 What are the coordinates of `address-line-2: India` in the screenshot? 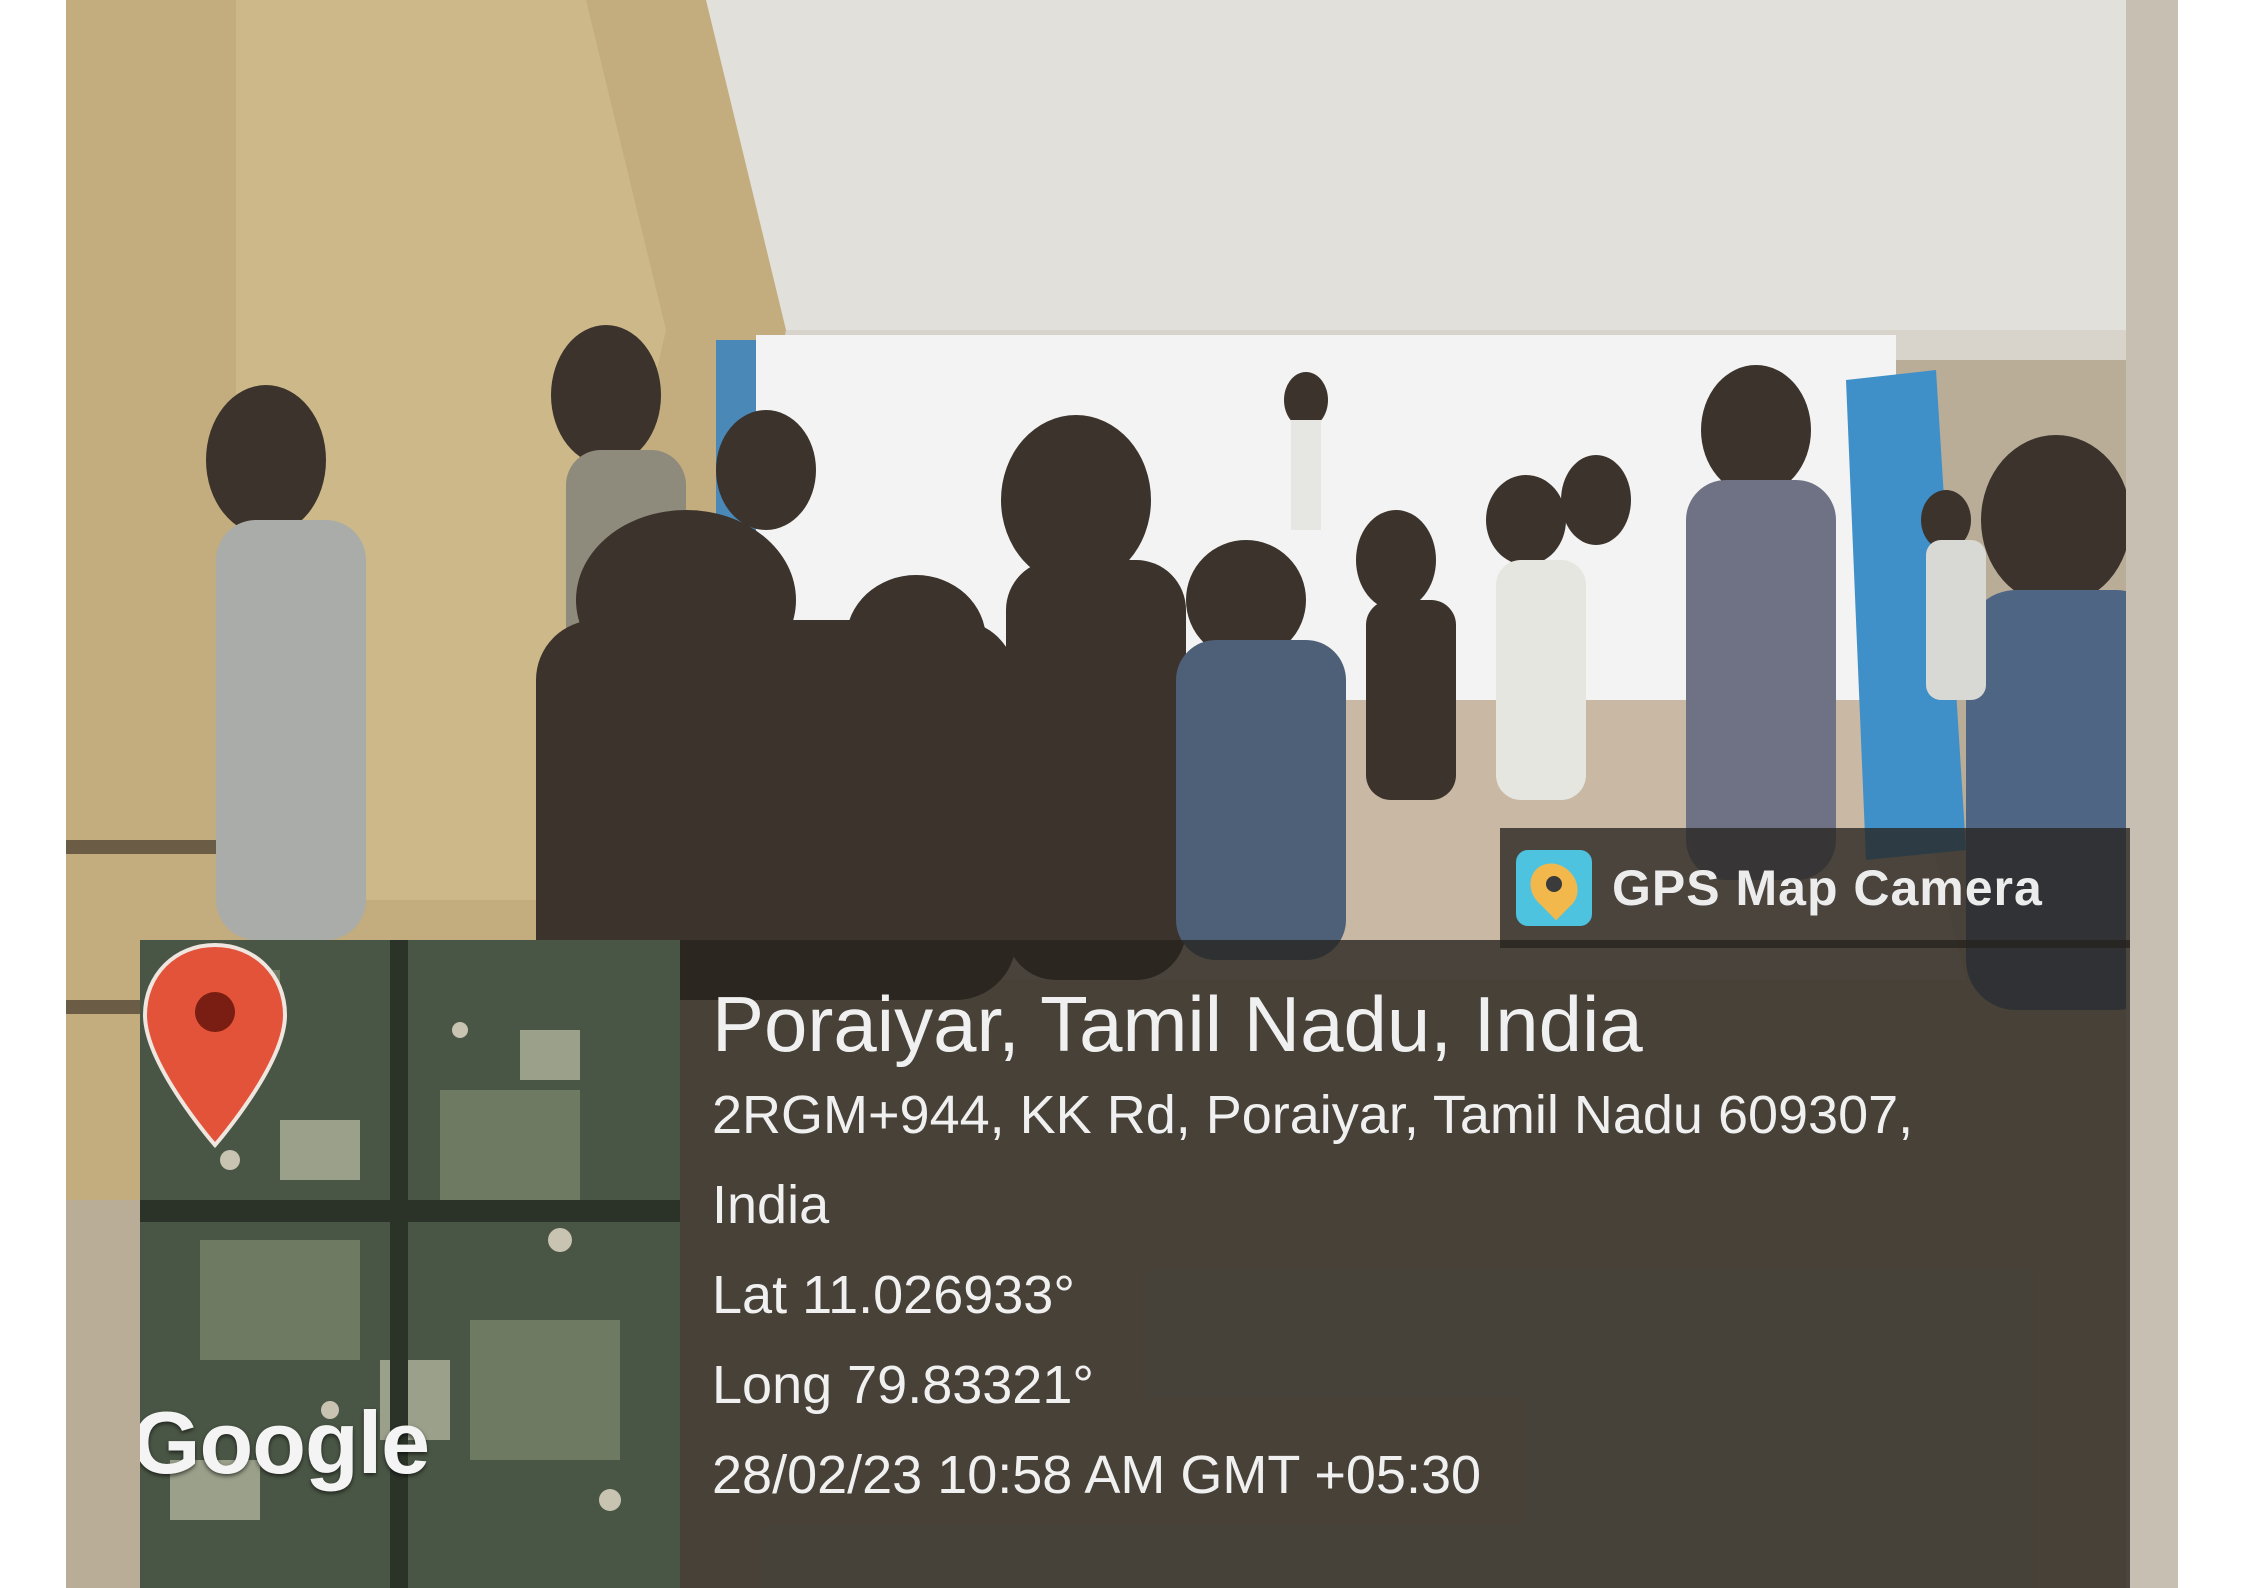 It's located at (771, 1205).